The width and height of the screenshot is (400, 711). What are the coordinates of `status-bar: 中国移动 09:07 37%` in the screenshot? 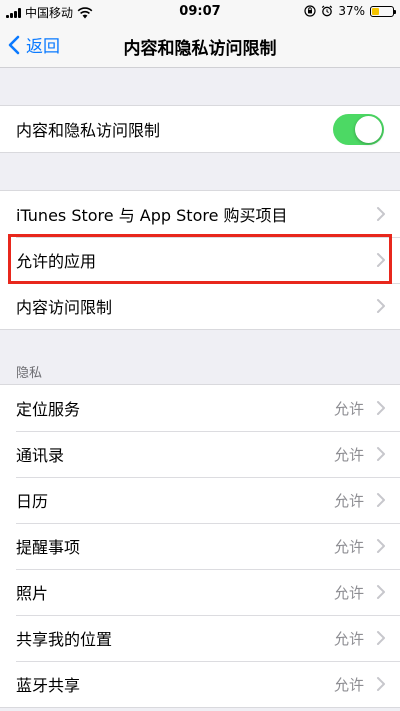 It's located at (200, 12).